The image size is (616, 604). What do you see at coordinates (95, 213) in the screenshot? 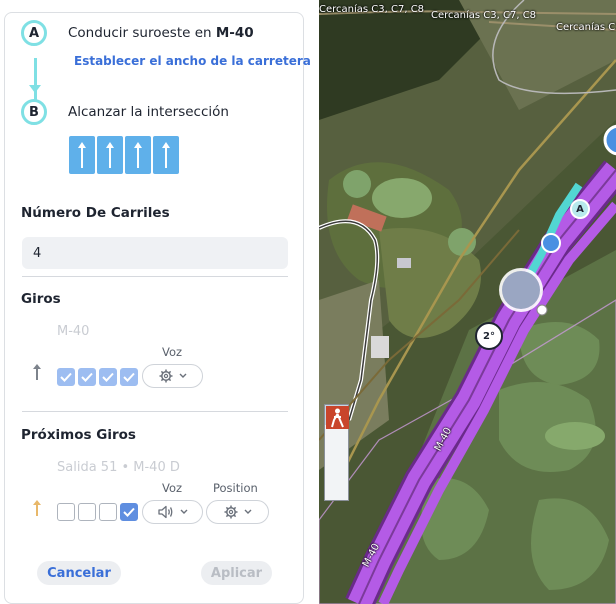
I see `lanes-count-title: Número De Carriles` at bounding box center [95, 213].